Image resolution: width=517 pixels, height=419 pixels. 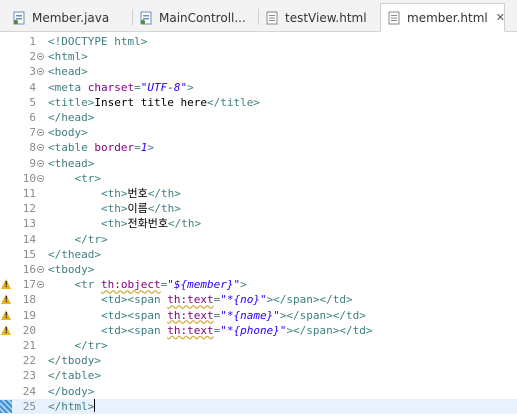 I want to click on code-text: <table border=1>, so click(x=101, y=147).